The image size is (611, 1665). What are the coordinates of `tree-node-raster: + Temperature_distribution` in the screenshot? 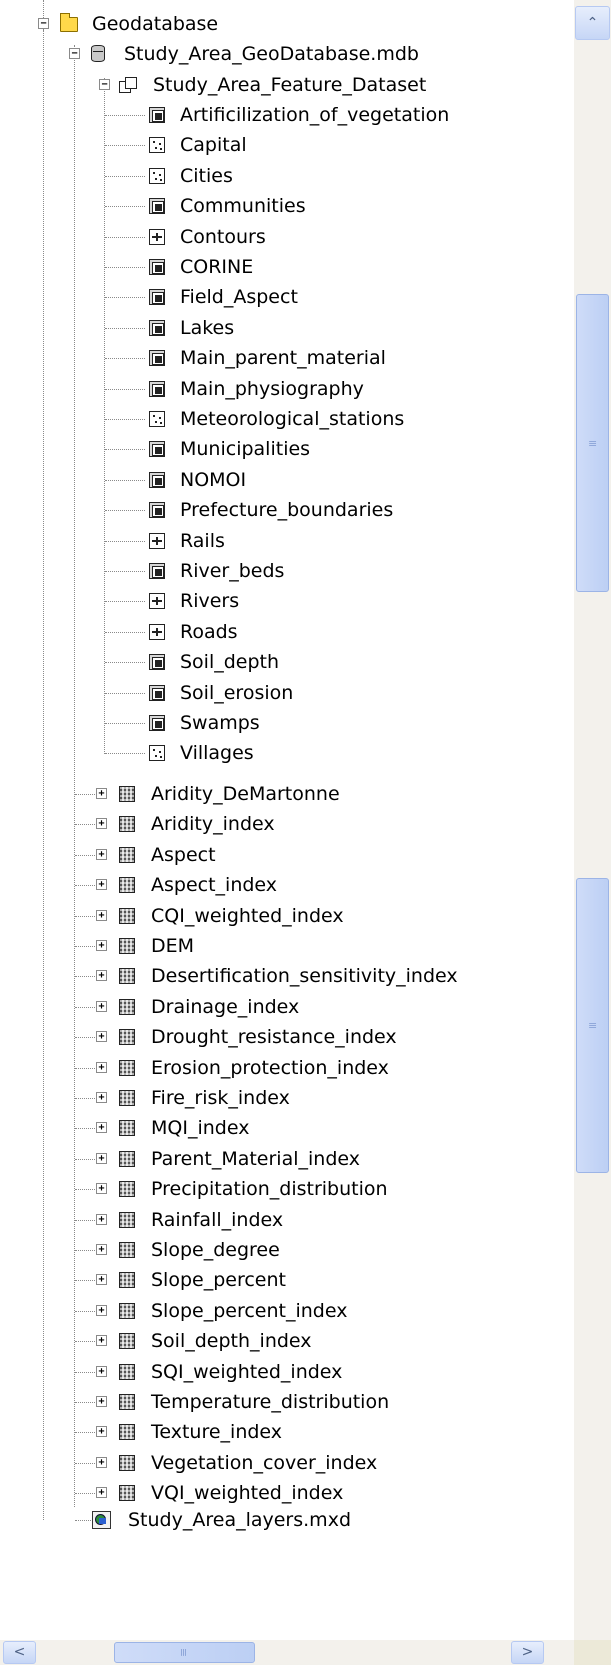 It's located at (287, 1402).